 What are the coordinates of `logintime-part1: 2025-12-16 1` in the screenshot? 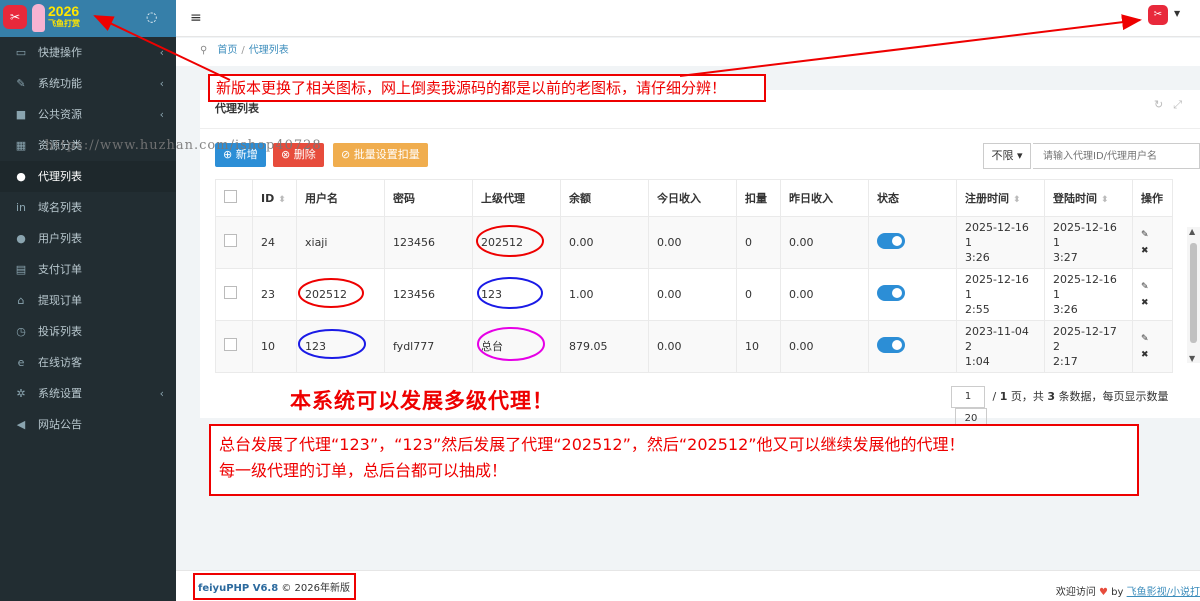 It's located at (1085, 287).